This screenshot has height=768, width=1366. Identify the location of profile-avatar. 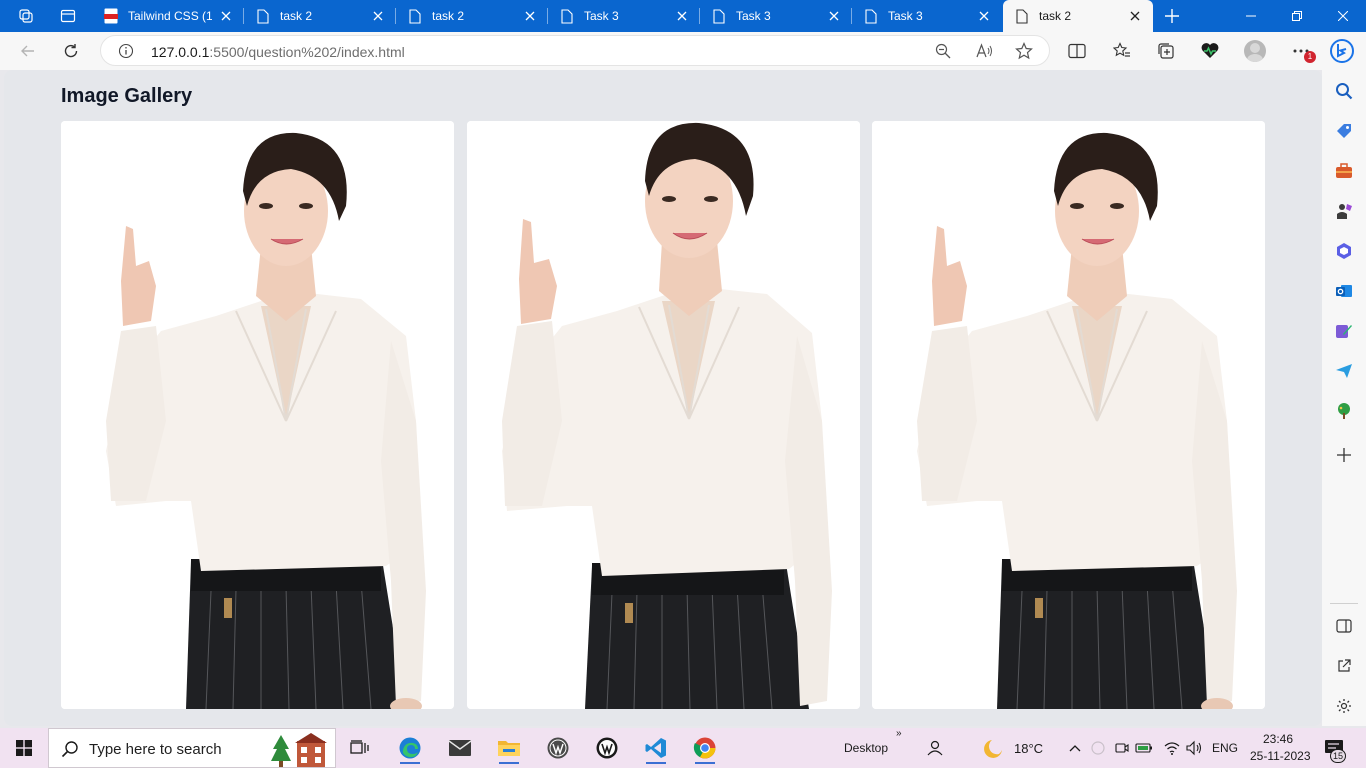
(1255, 51).